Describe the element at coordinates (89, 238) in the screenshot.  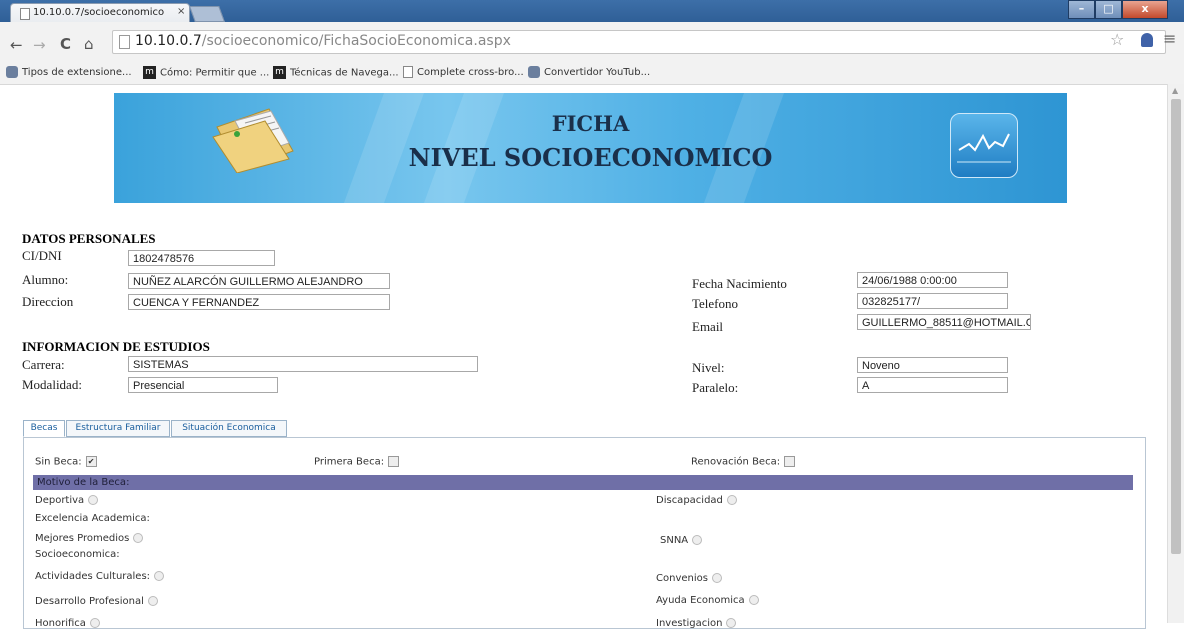
I see `personal-heading: DATOS PERSONALES` at that location.